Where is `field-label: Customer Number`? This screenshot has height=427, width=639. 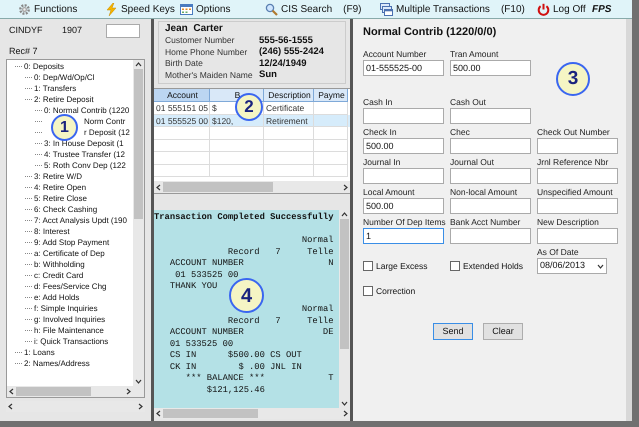
field-label: Customer Number is located at coordinates (200, 41).